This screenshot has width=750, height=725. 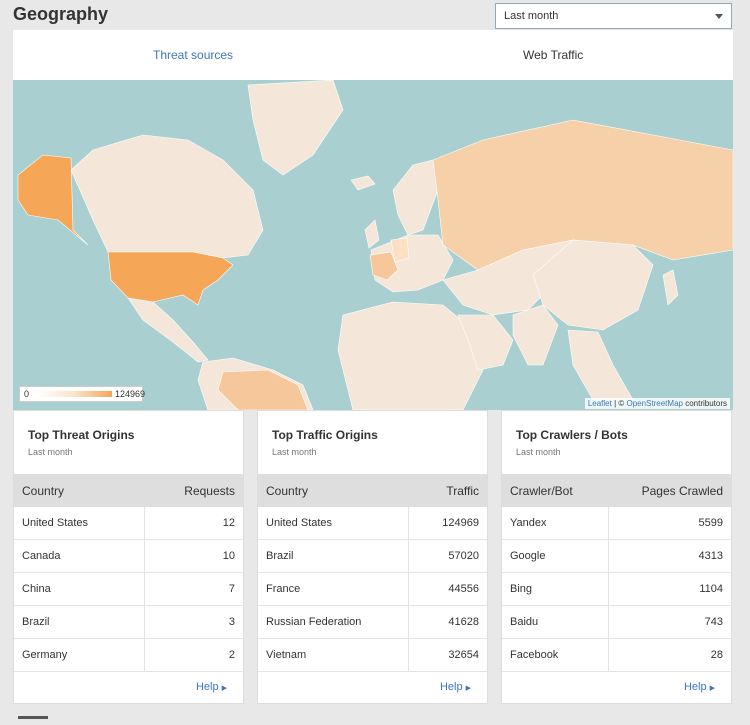 I want to click on page-title: Geography, so click(x=61, y=14).